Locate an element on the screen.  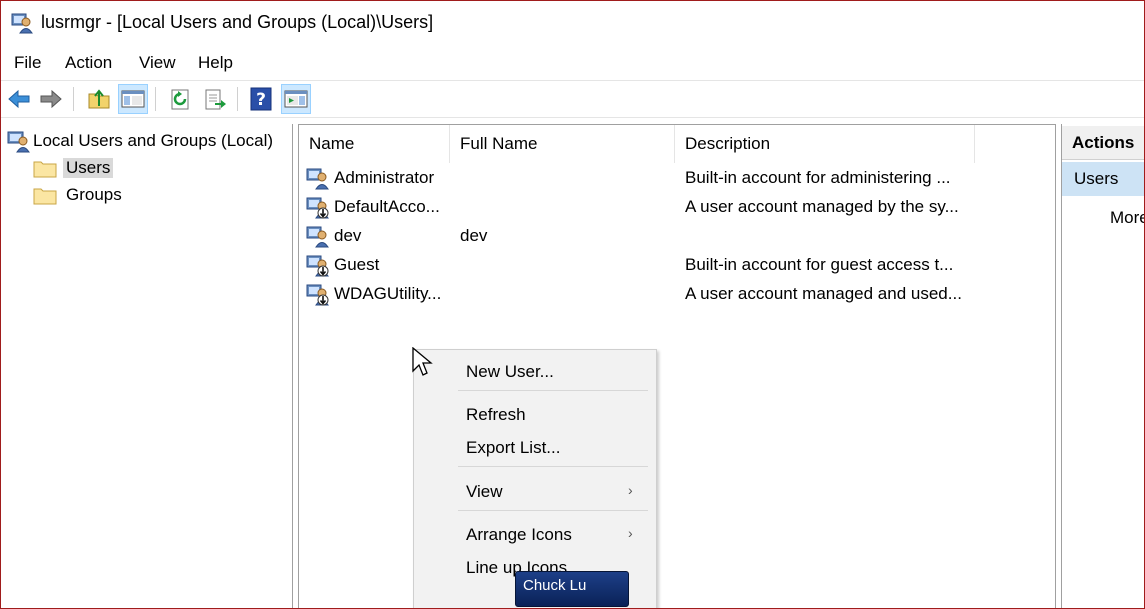
menu-help: Help is located at coordinates (215, 63).